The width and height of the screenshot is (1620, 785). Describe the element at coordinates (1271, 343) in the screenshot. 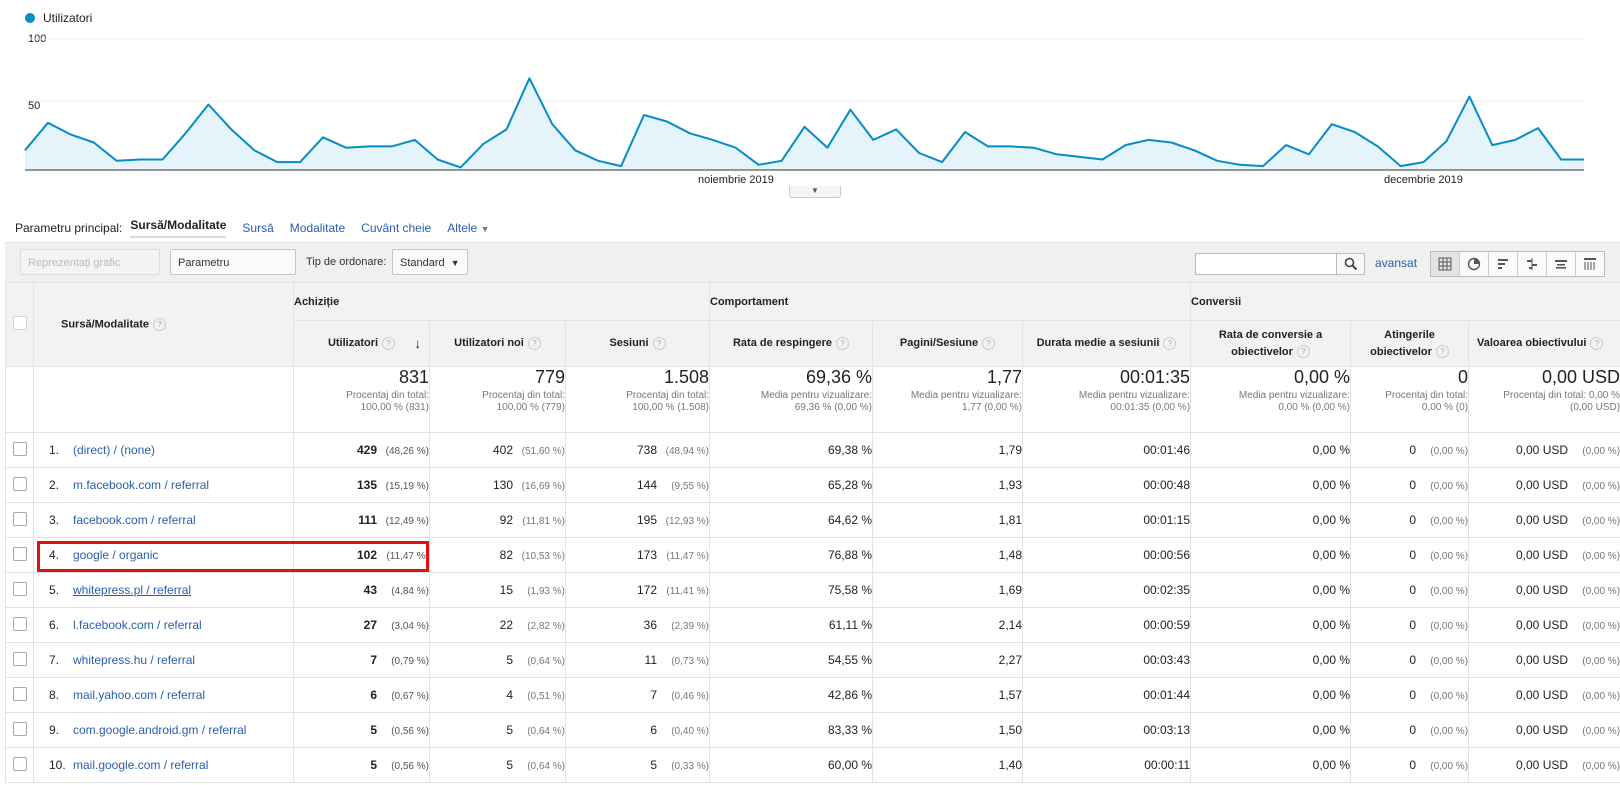

I see `col-header-goal-conversion-rate: Rata de conversie a obiectivelor?` at that location.